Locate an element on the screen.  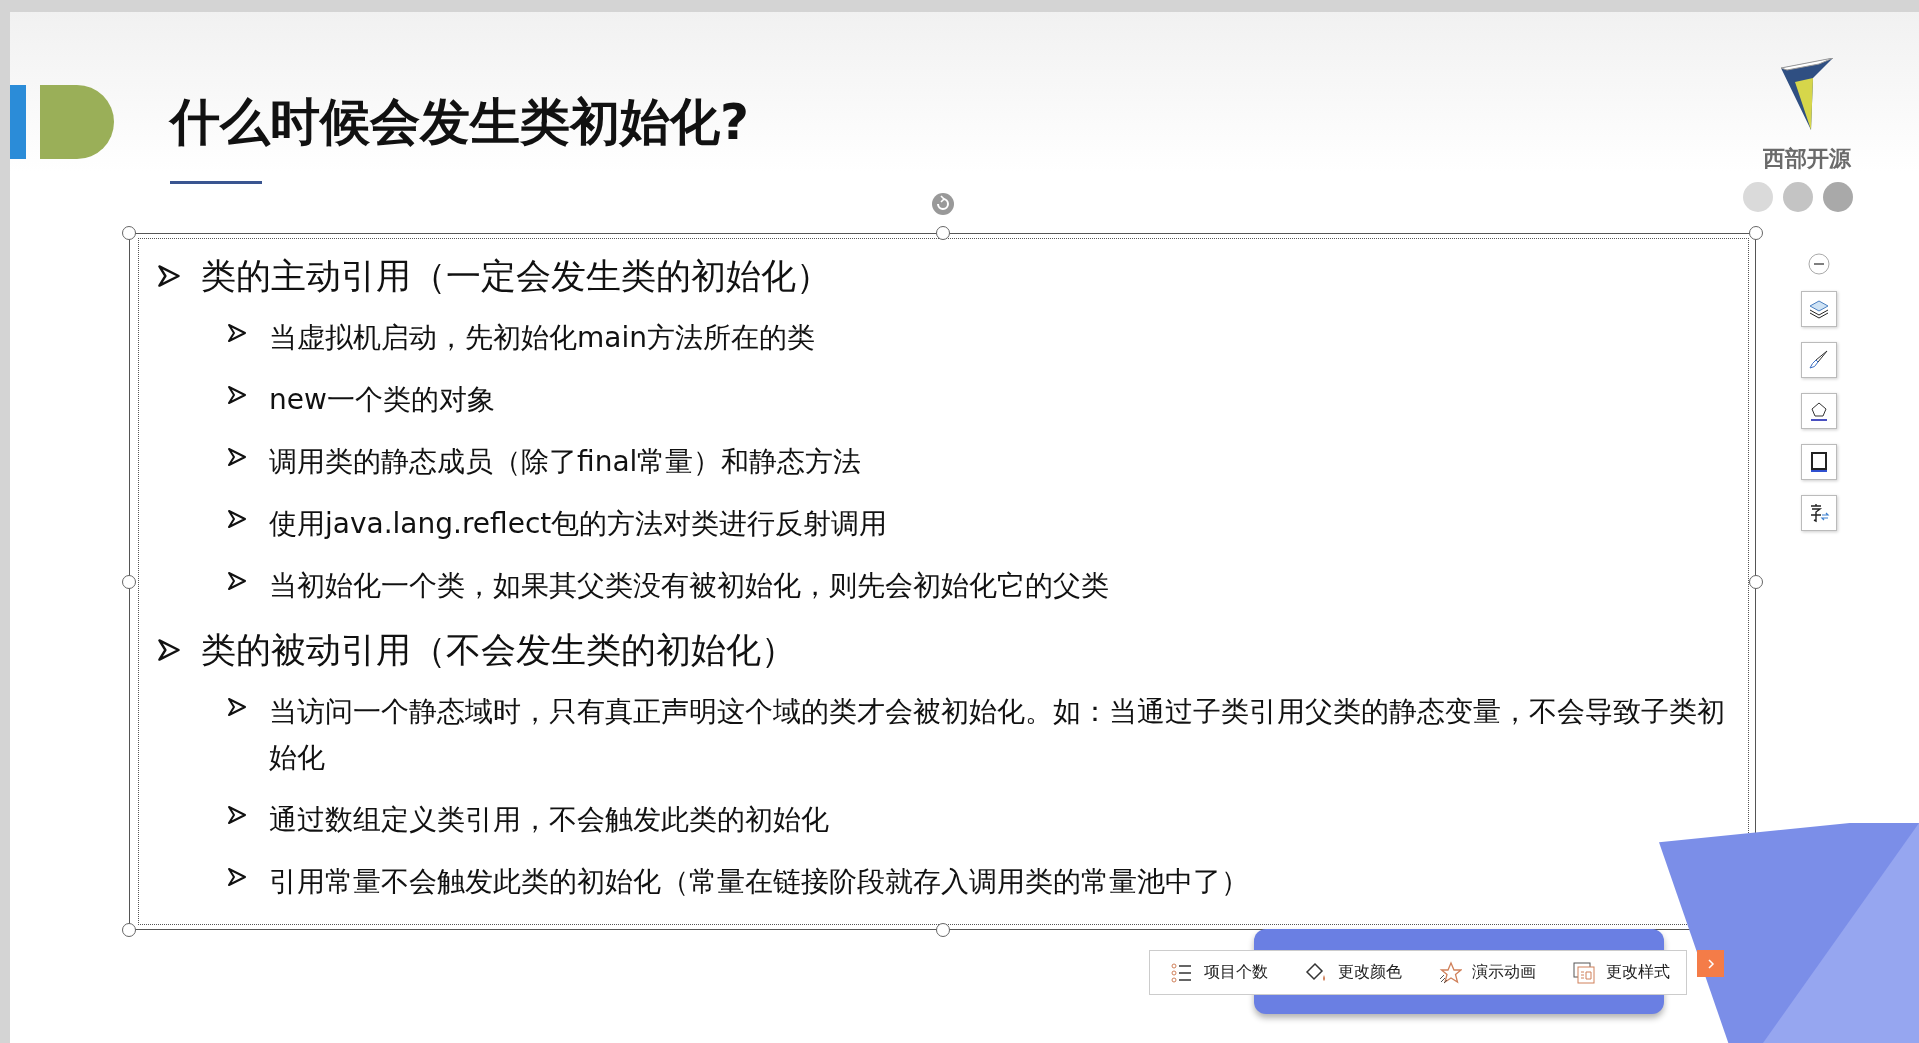
bullet-text: 当虚拟机启动，先初始化main方法所在的类 is located at coordinates (542, 338).